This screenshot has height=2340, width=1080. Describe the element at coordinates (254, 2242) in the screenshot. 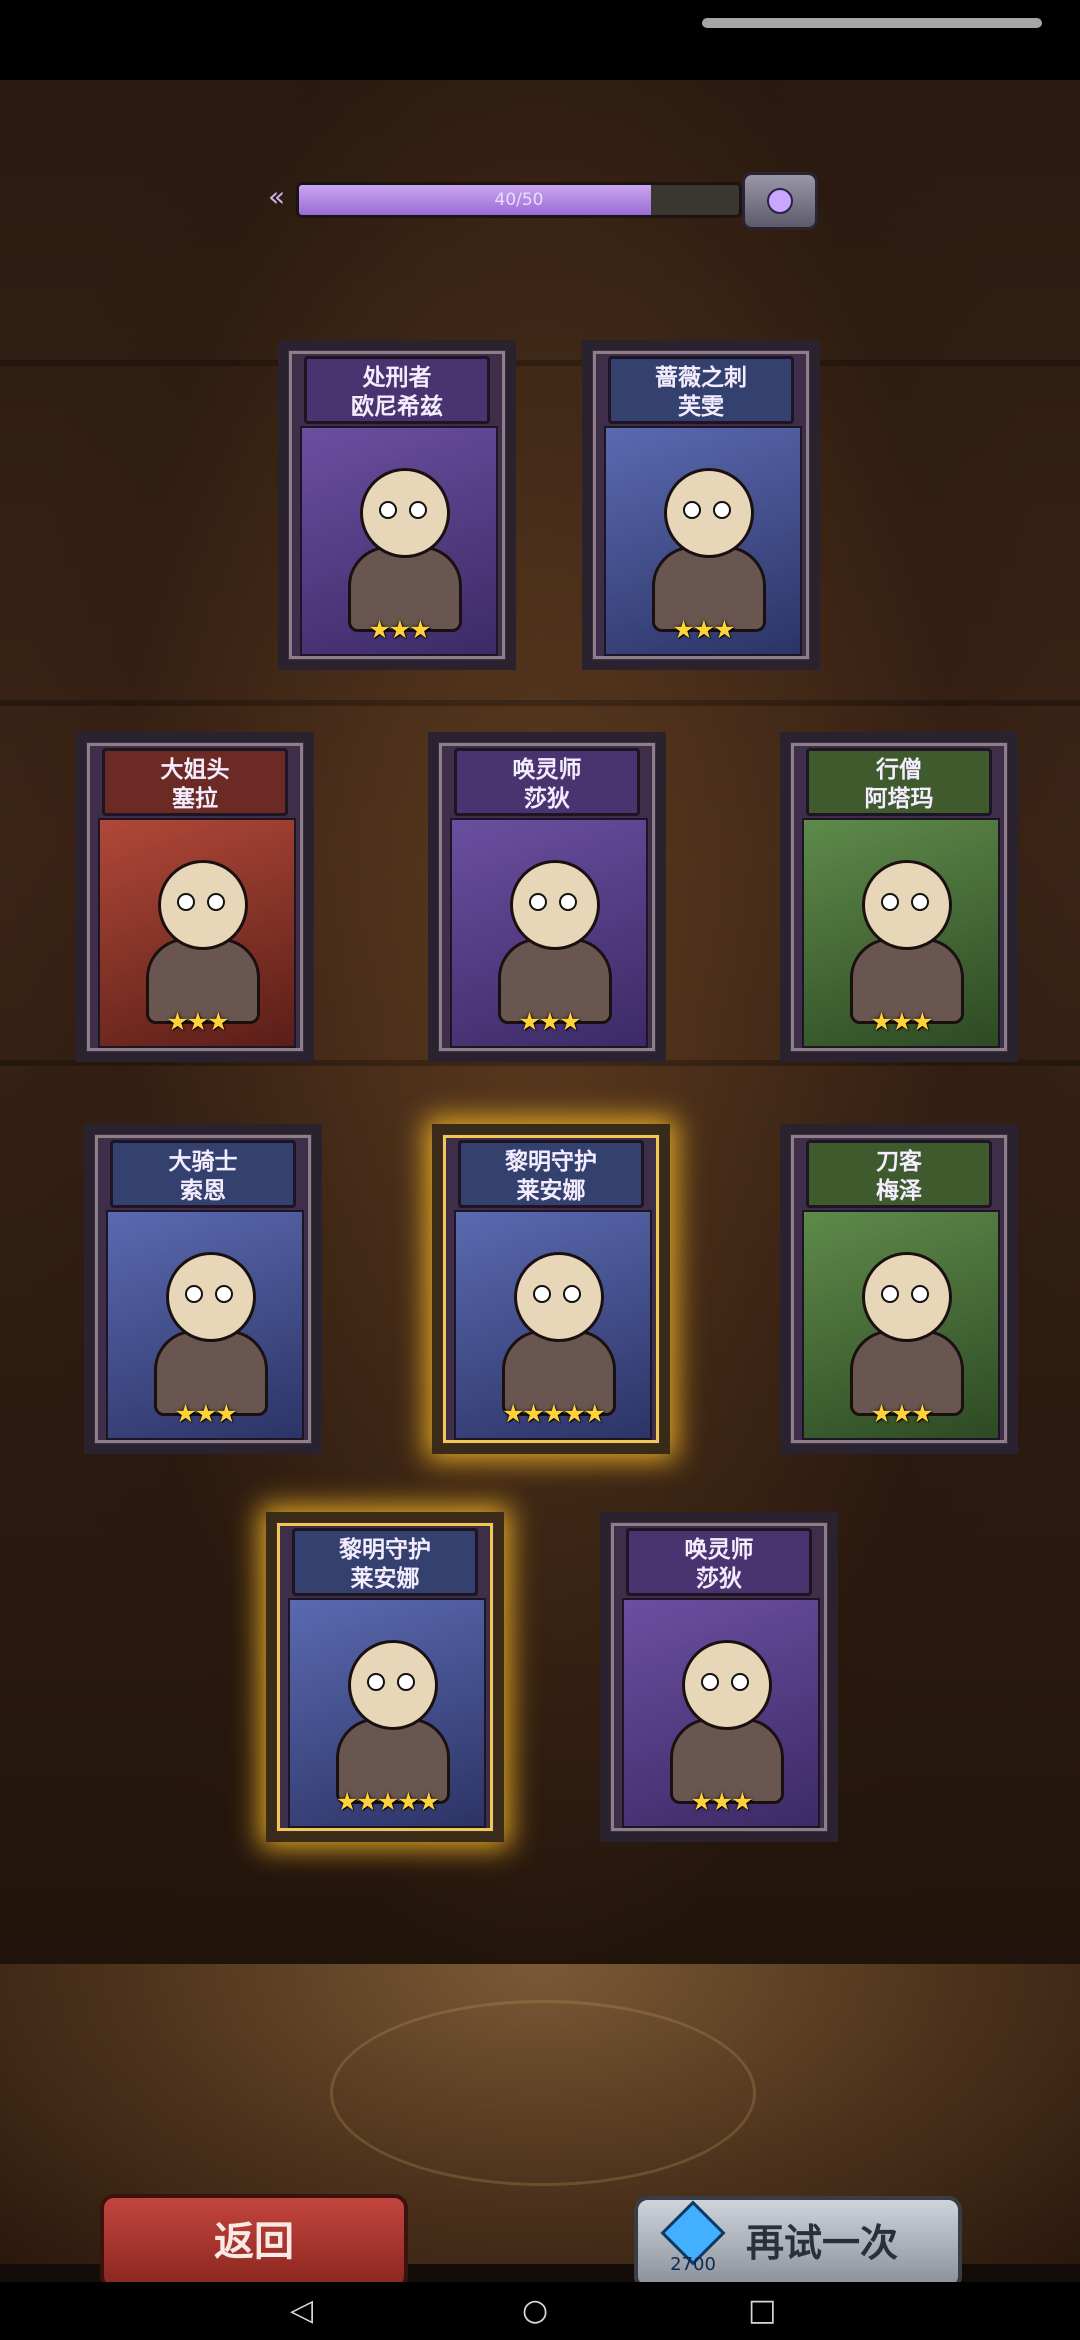

I see `back-button: 返回` at that location.